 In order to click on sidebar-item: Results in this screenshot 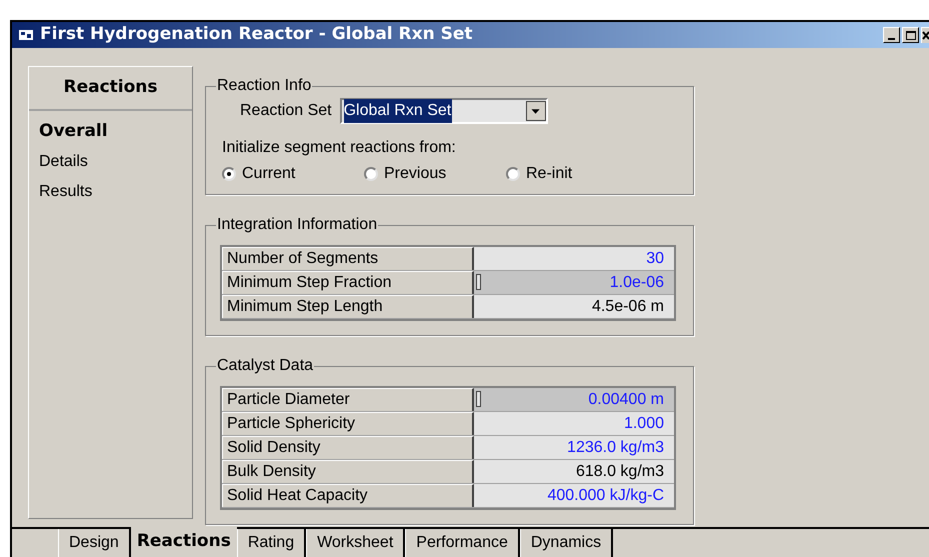, I will do `click(65, 192)`.